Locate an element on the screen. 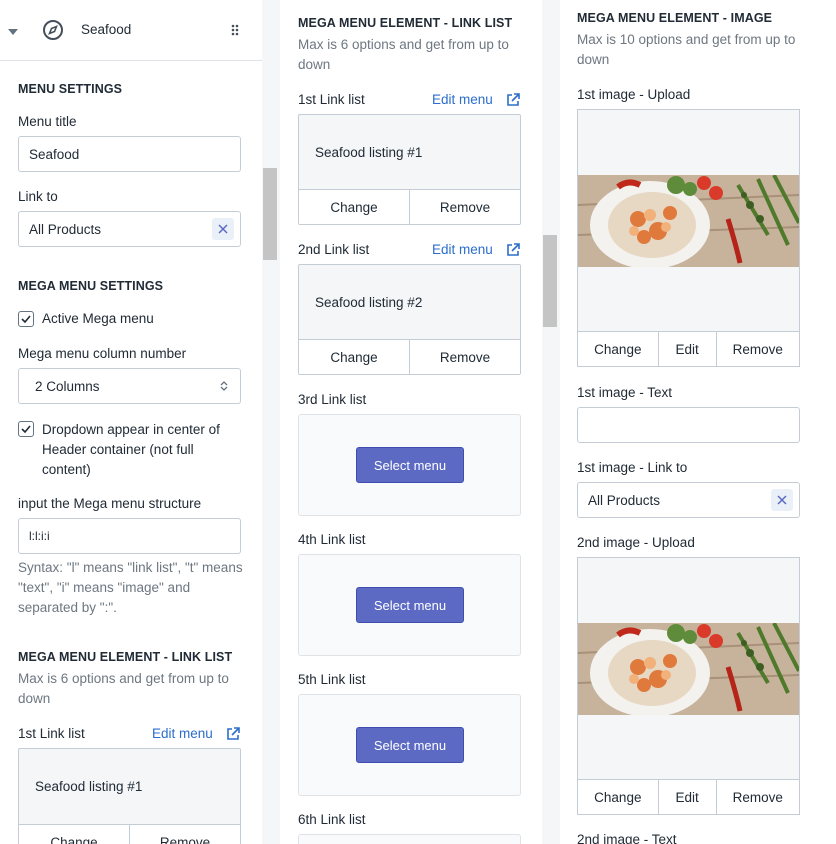 The height and width of the screenshot is (844, 836). menu-title-input: Seafood is located at coordinates (129, 154).